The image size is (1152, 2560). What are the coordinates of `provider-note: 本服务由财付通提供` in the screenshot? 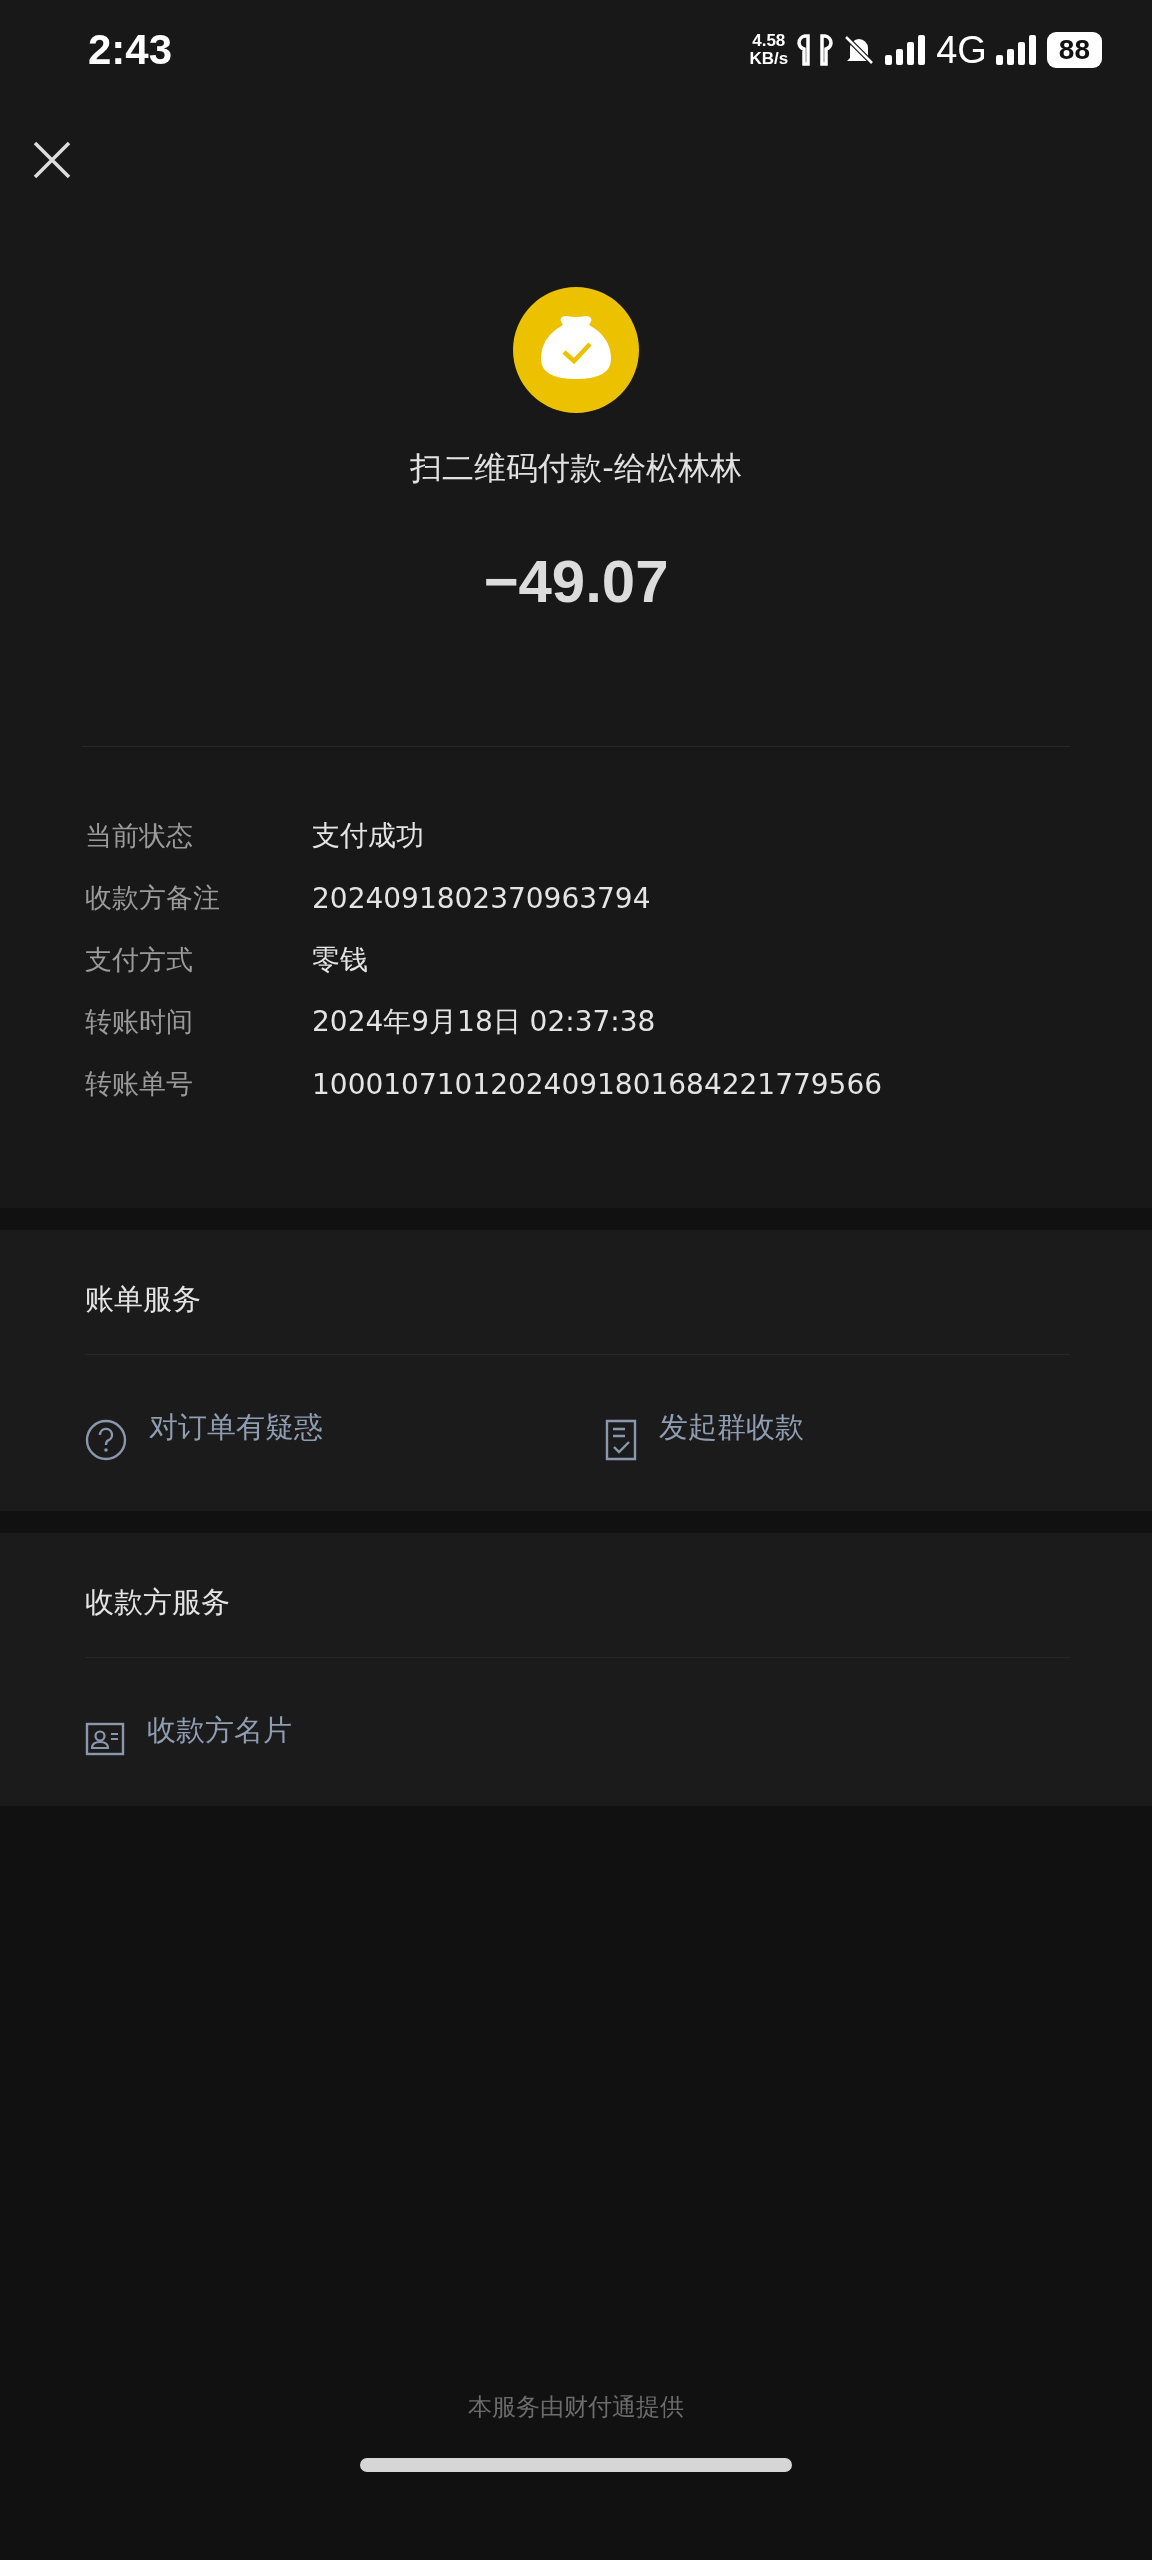 It's located at (576, 2407).